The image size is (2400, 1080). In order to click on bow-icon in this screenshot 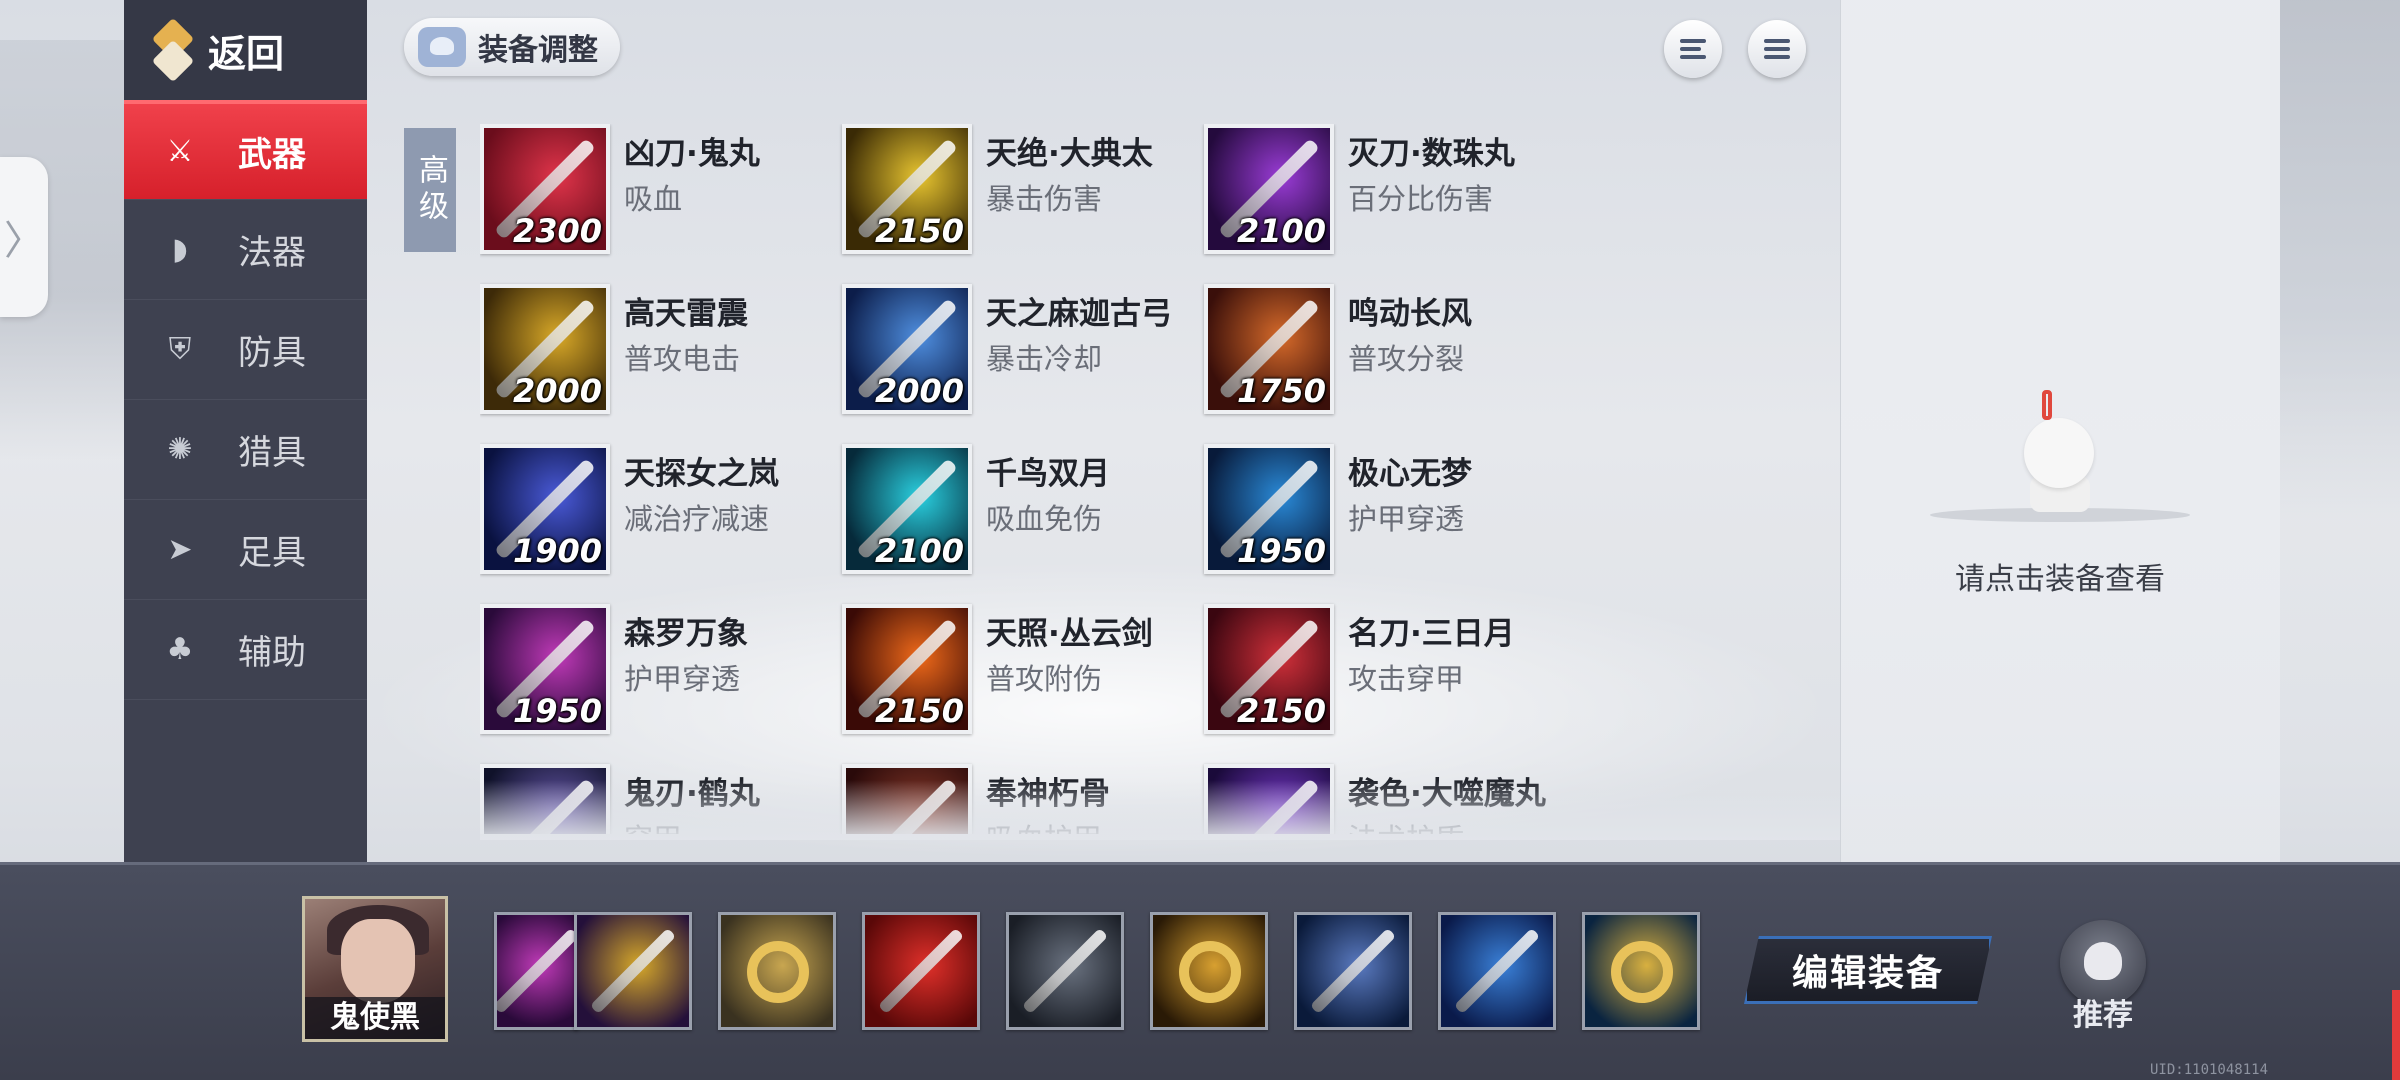, I will do `click(1497, 971)`.